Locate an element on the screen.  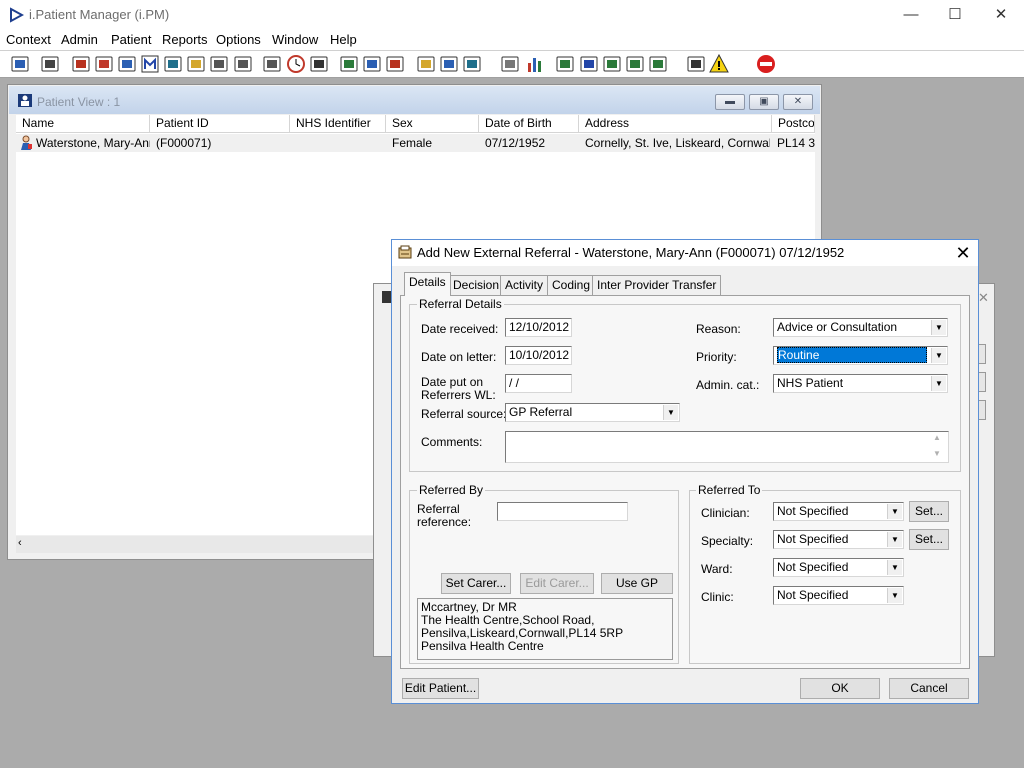
tab-inter-provider-transfer: Inter Provider Transfer is located at coordinates (657, 285).